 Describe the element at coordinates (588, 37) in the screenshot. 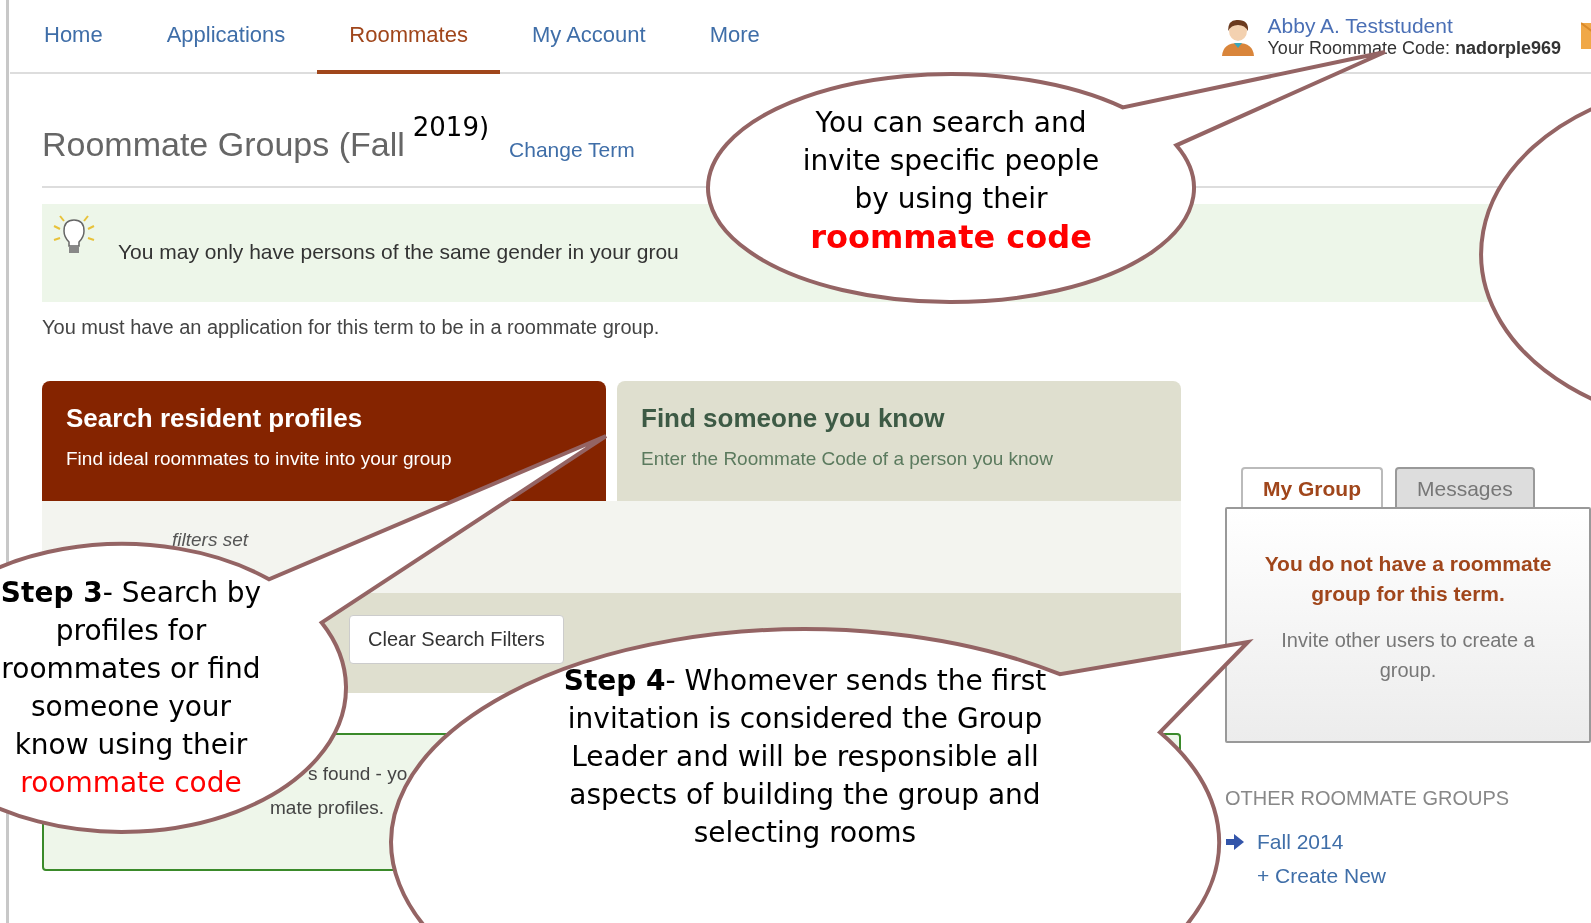

I see `nav-tab: My Account` at that location.